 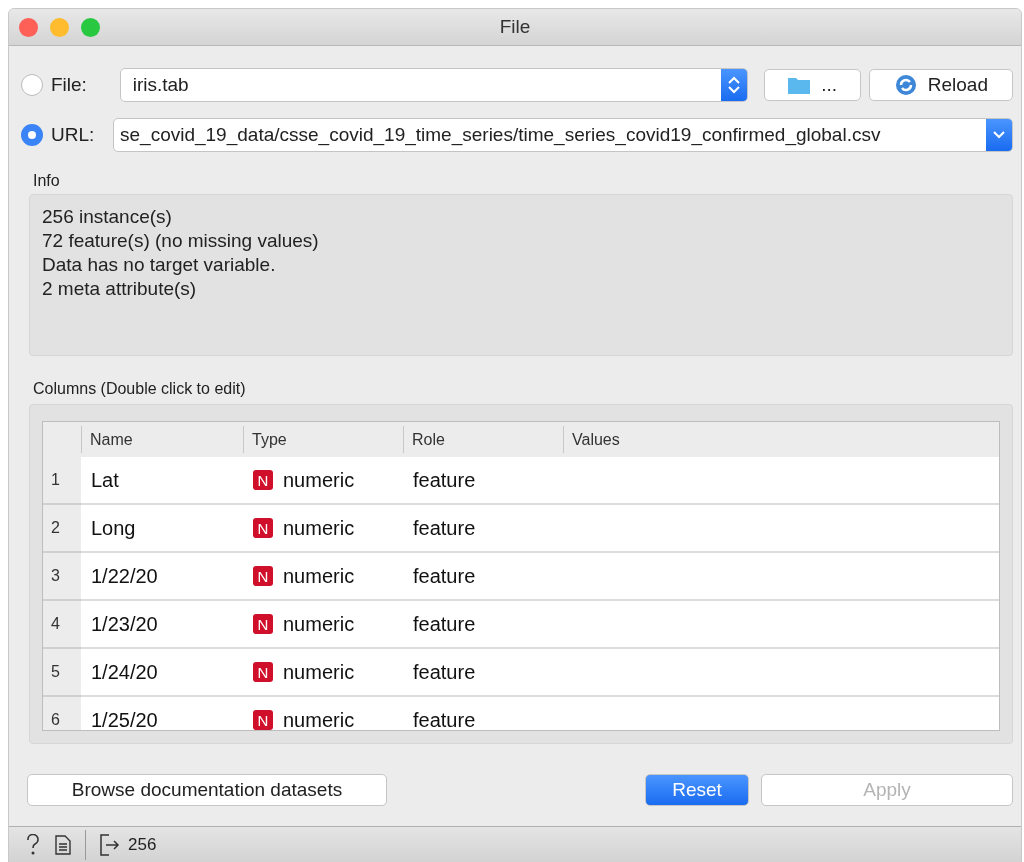 I want to click on reload-button: Reload, so click(x=940, y=85).